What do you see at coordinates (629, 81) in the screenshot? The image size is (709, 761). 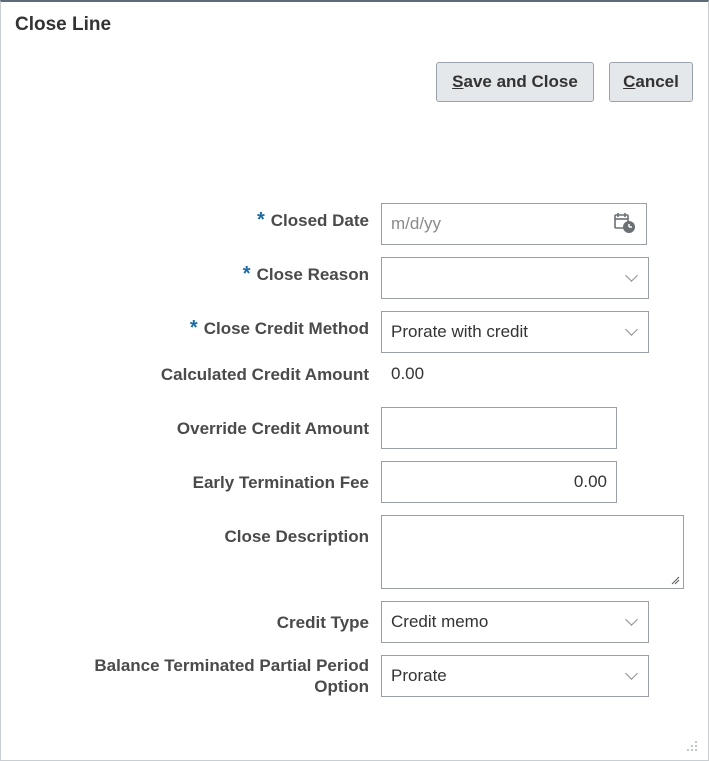 I see `cancel-access-key: C` at bounding box center [629, 81].